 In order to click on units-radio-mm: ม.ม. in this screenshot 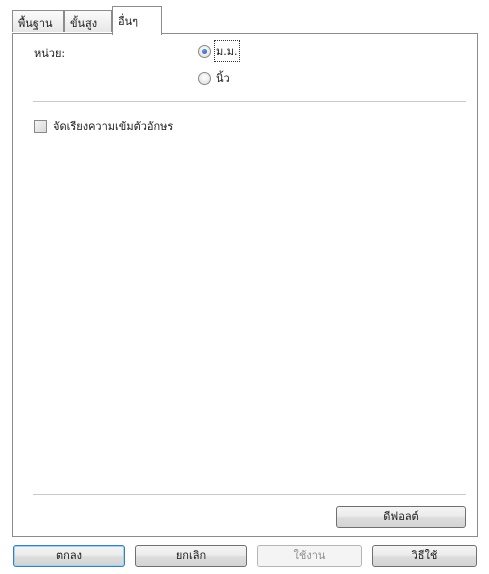, I will do `click(219, 51)`.